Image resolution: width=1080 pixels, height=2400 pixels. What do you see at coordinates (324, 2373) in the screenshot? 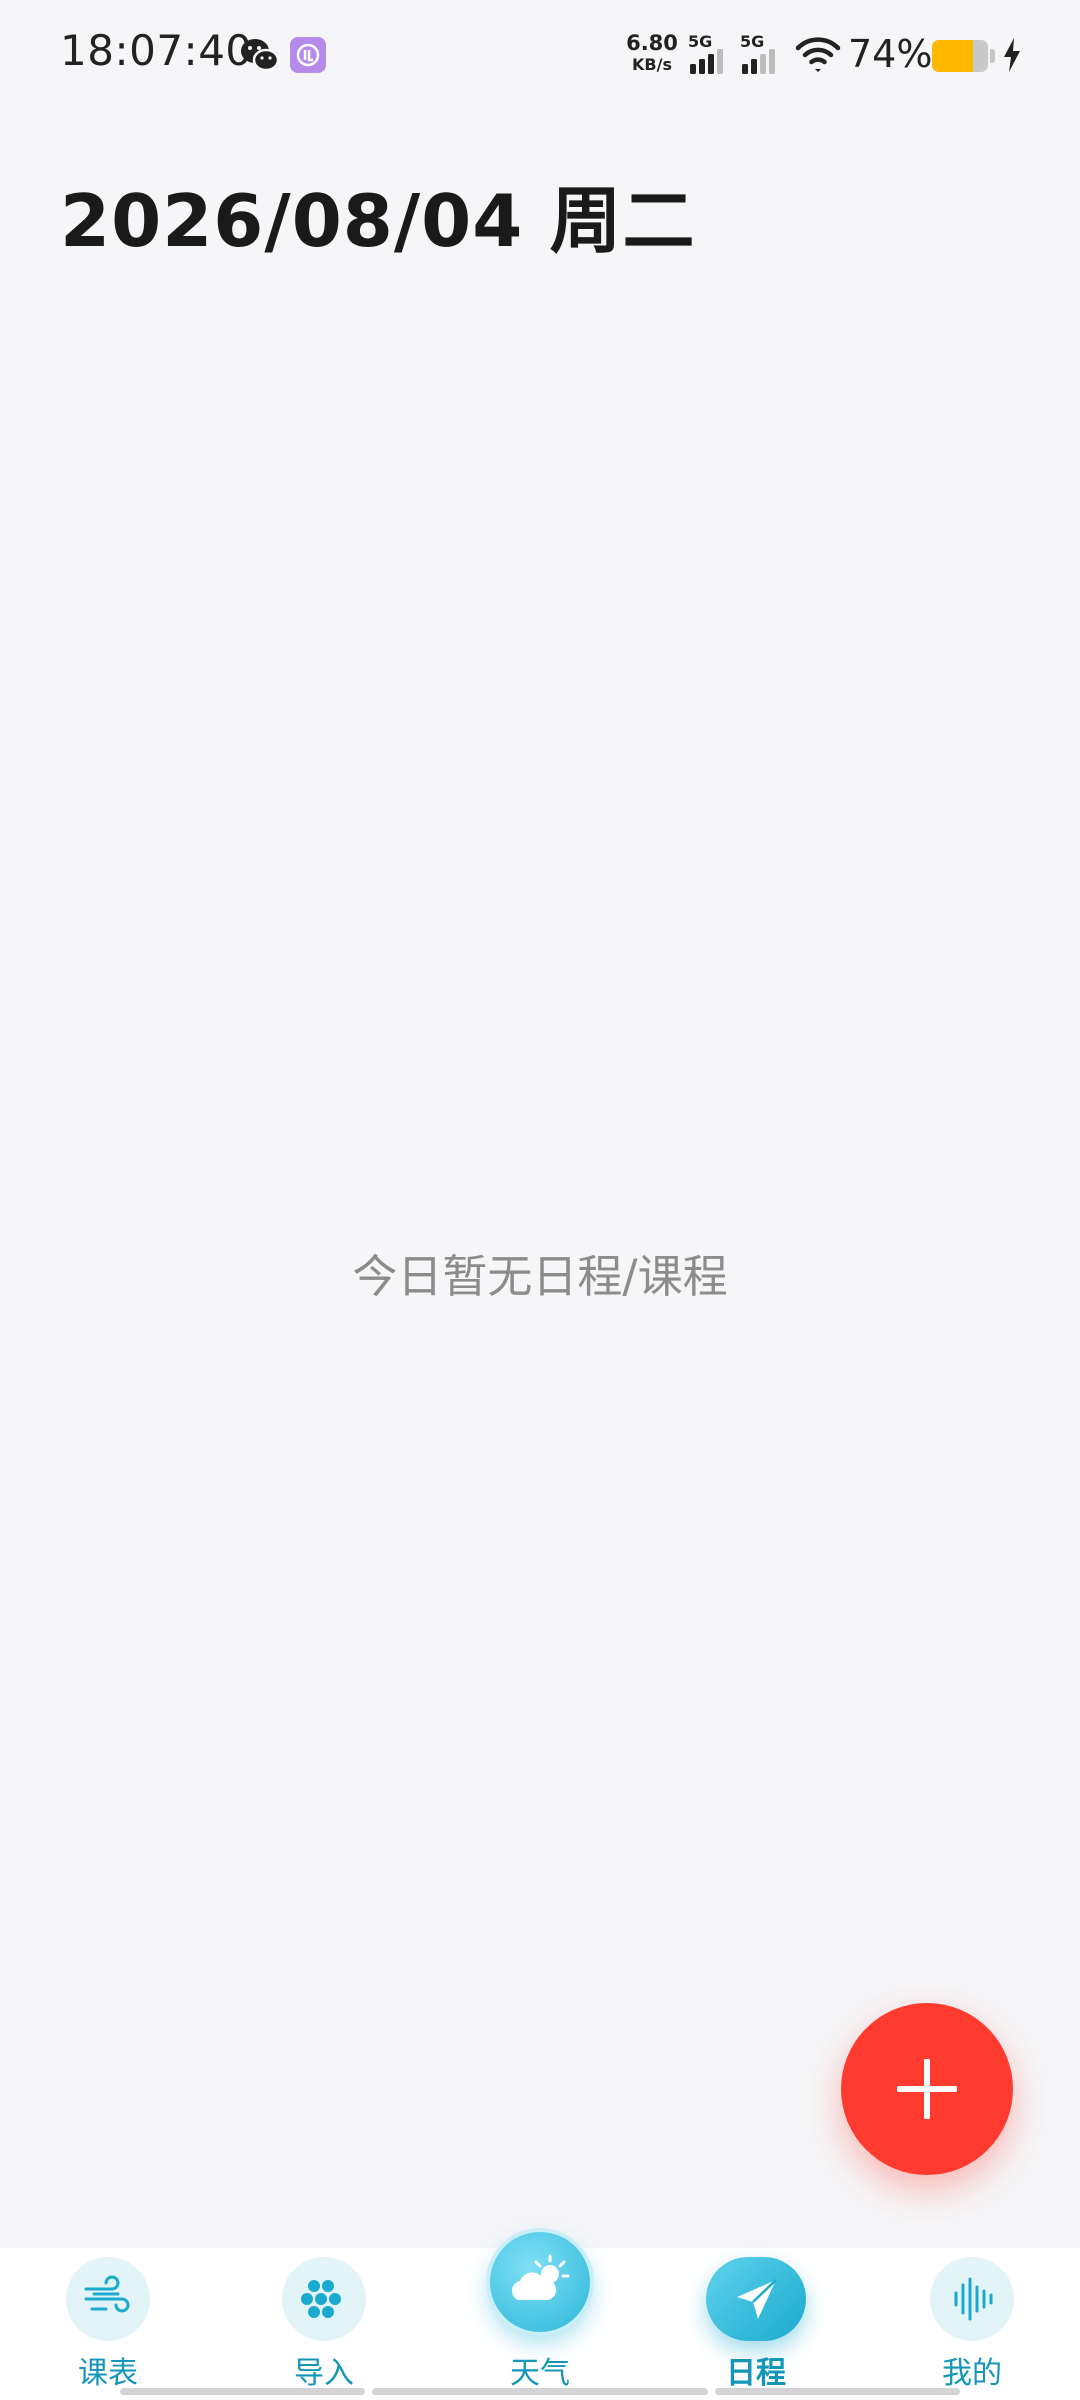
I see `nav-label: 导入` at bounding box center [324, 2373].